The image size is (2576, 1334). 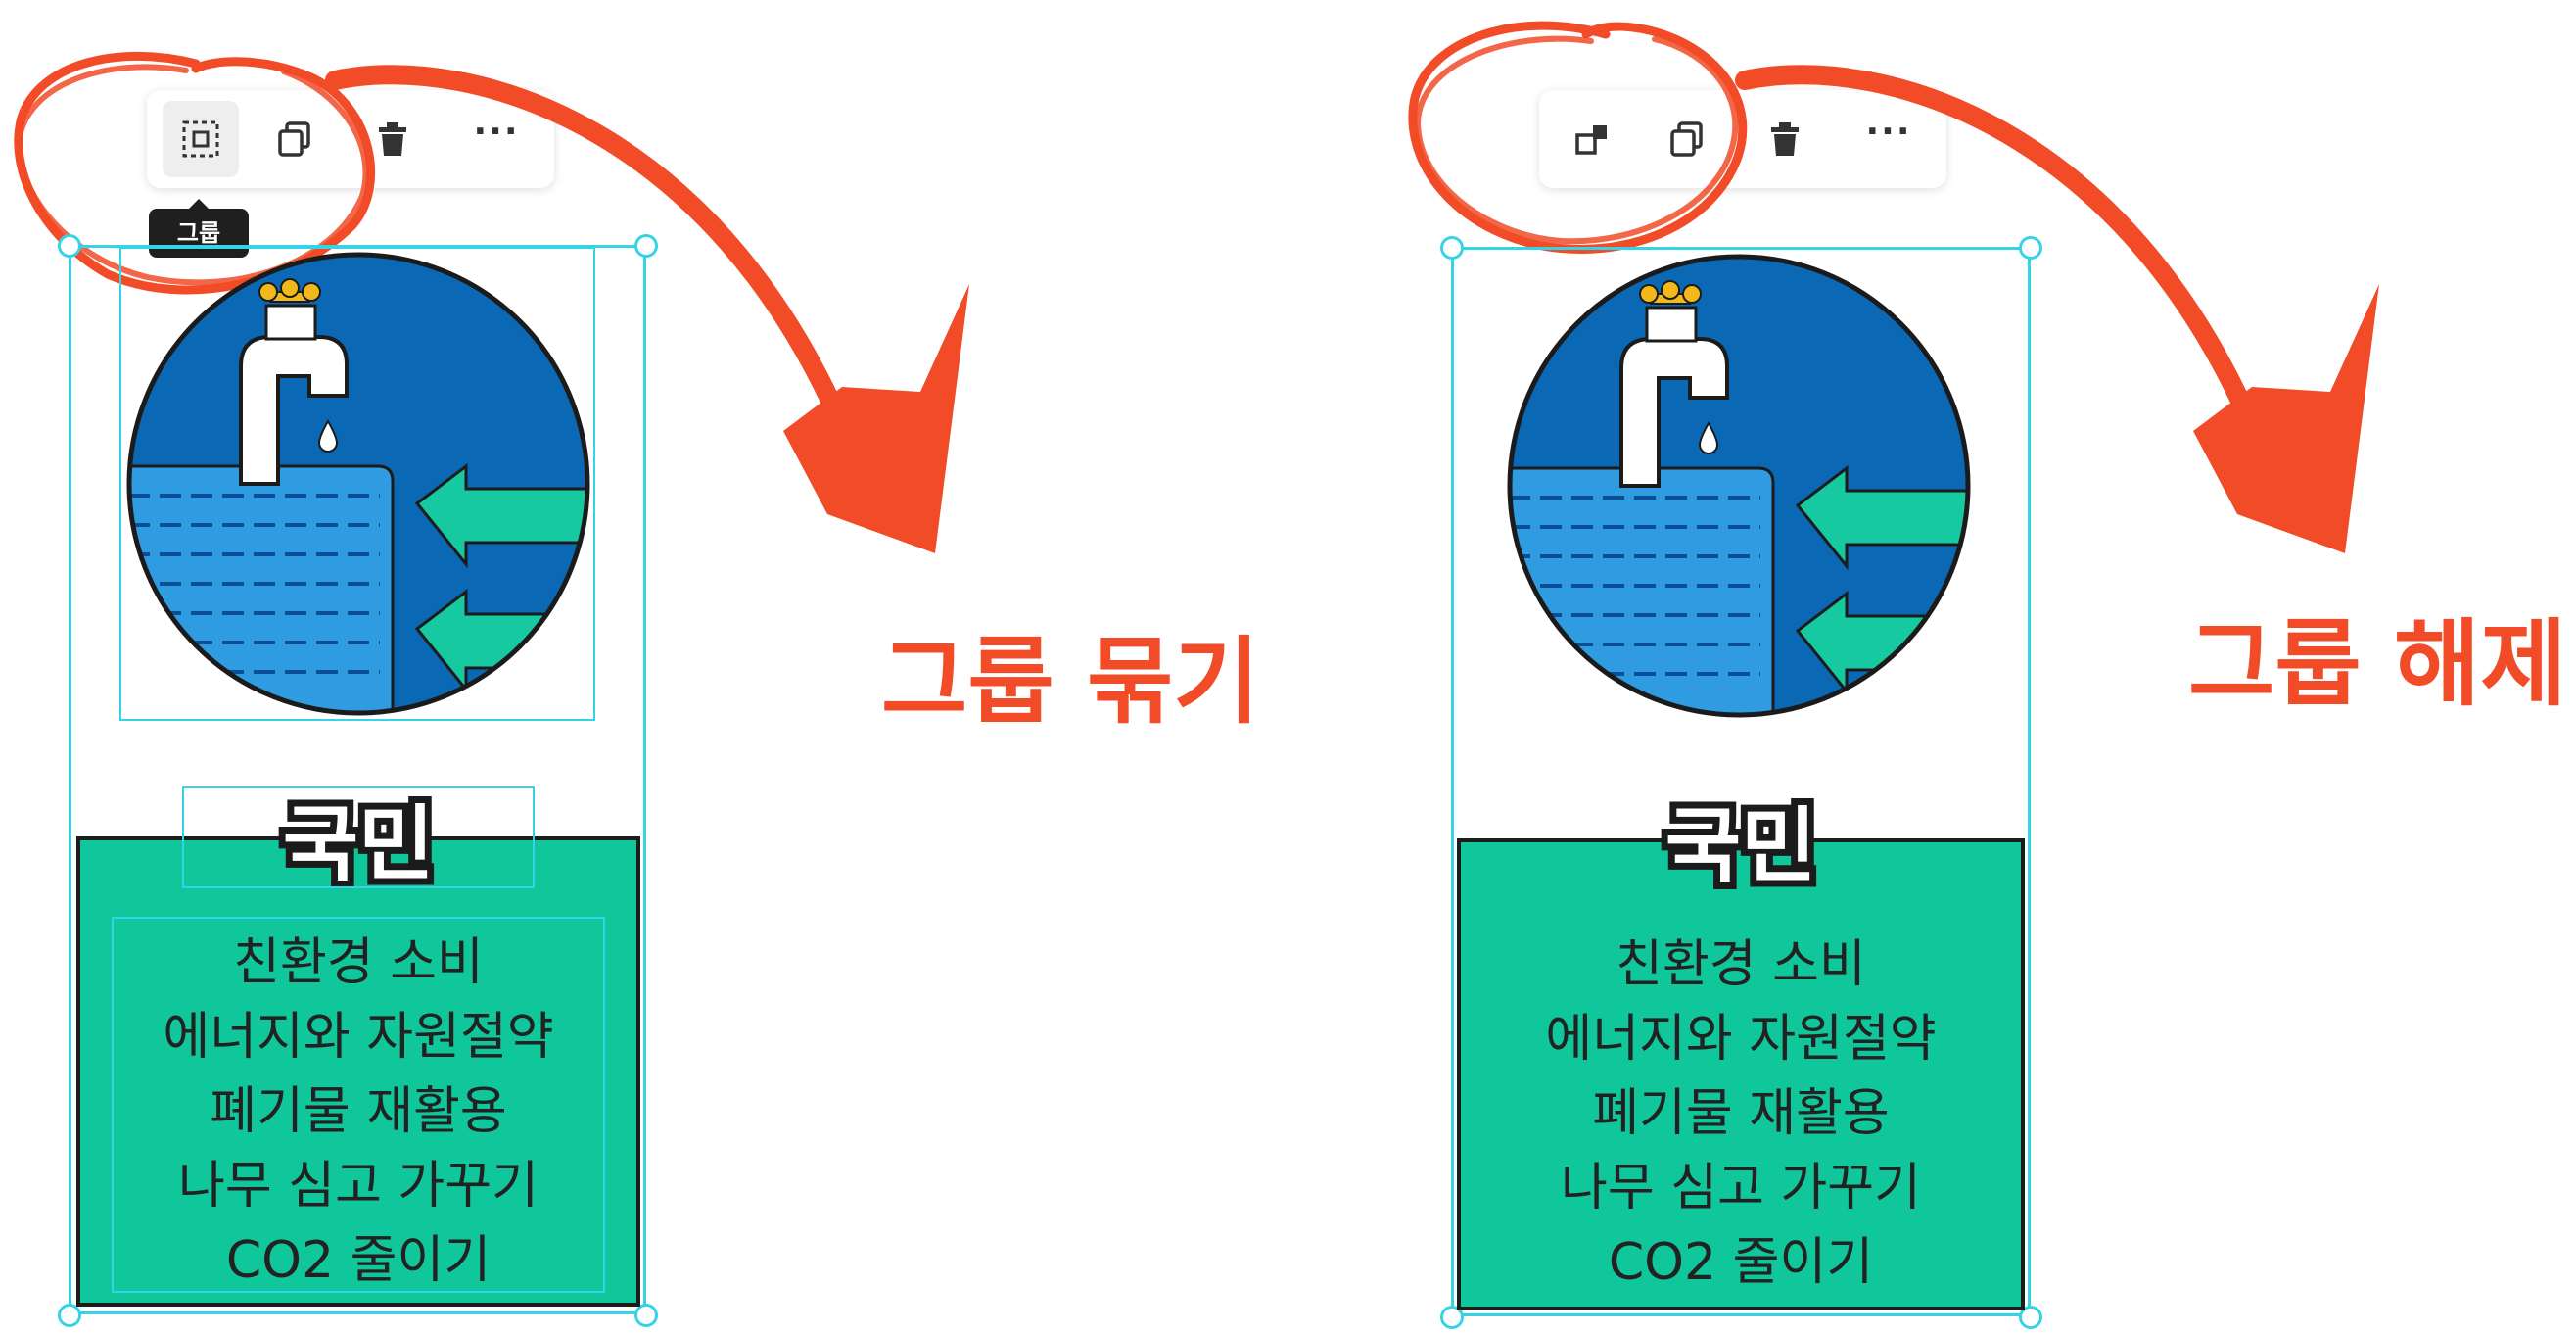 What do you see at coordinates (1741, 964) in the screenshot?
I see `card-line: 친환경 소비` at bounding box center [1741, 964].